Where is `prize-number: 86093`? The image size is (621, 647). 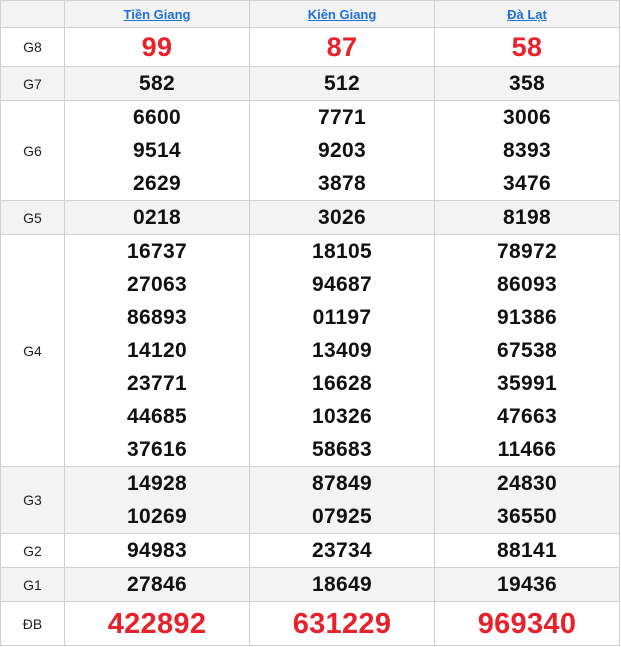 prize-number: 86093 is located at coordinates (527, 284).